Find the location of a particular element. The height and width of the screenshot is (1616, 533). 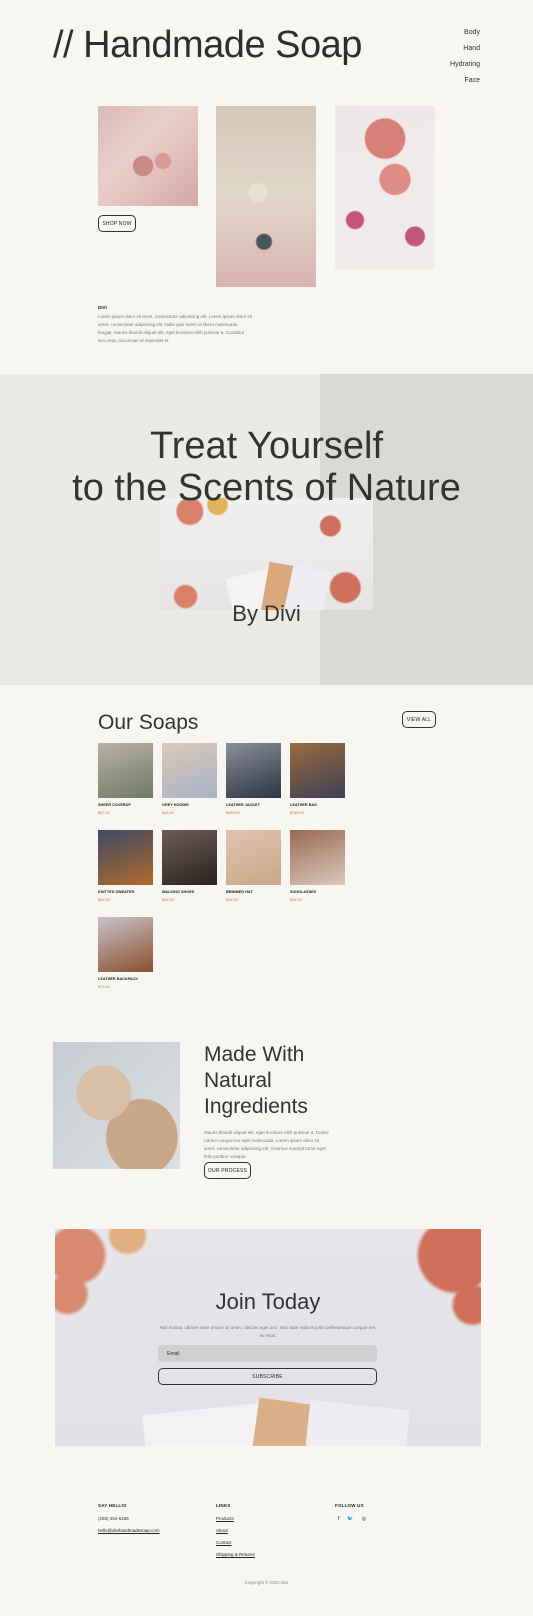

soaps-heading: Our Soaps is located at coordinates (148, 722).